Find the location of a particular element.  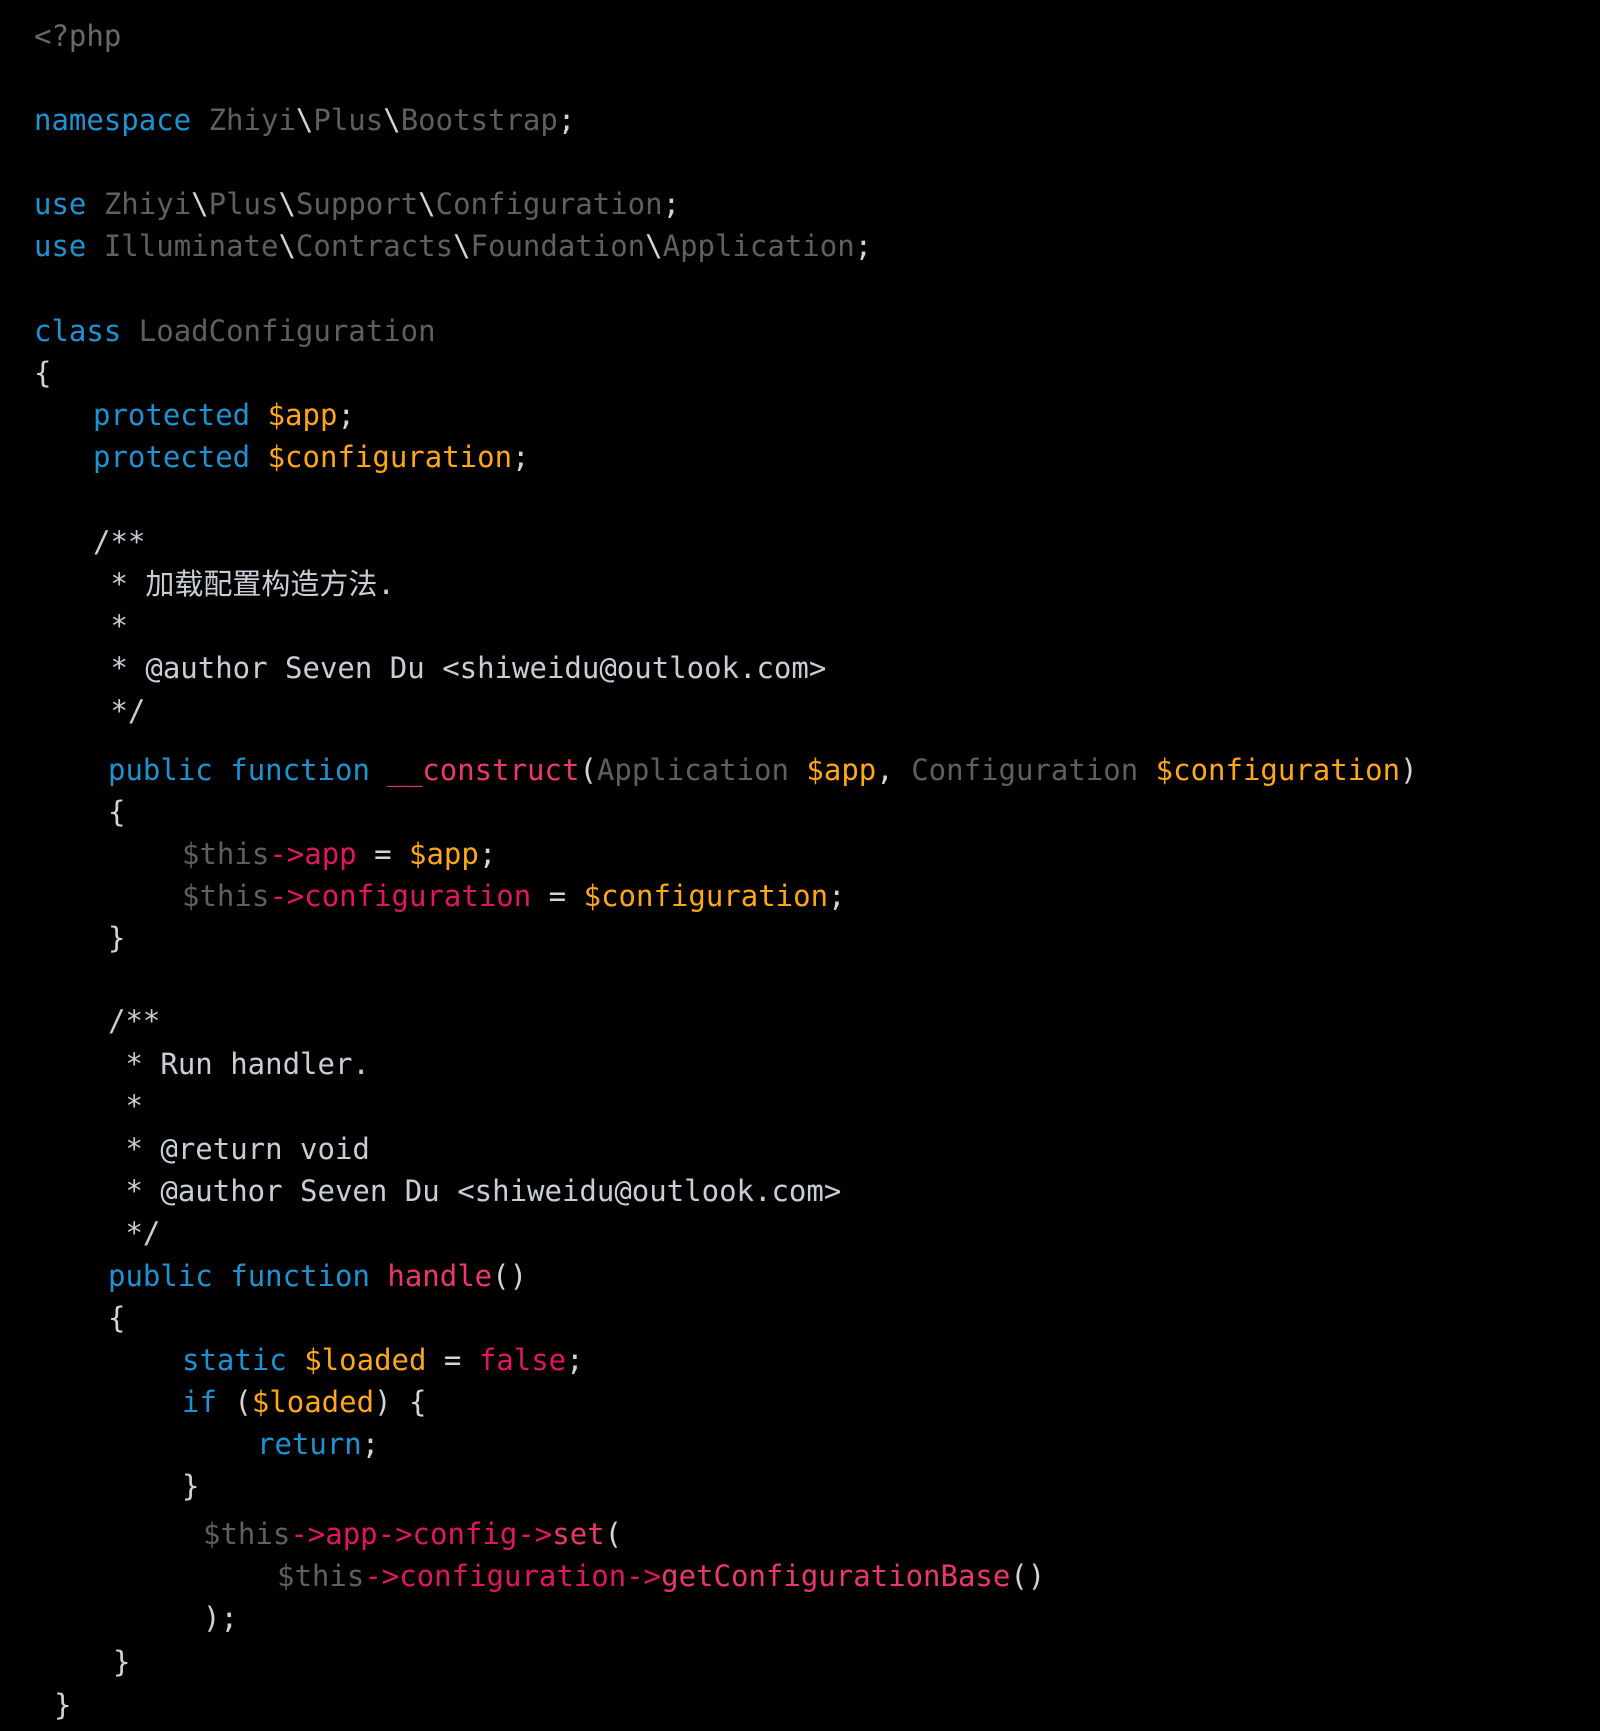

code-line: static $loaded = false; is located at coordinates (383, 1360).